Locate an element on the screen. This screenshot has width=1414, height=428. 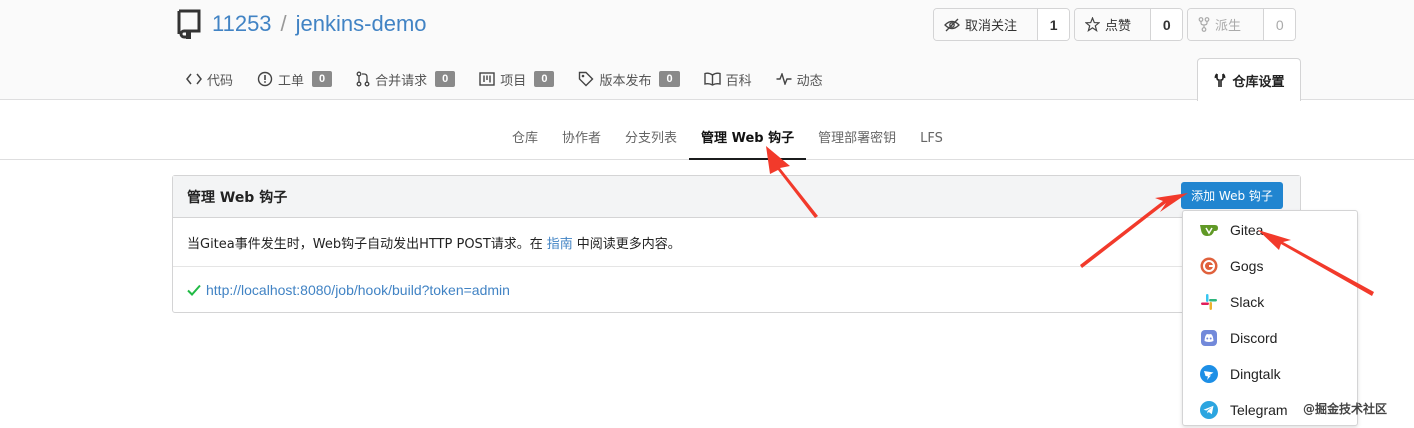
fork-count: 0 is located at coordinates (1279, 24).